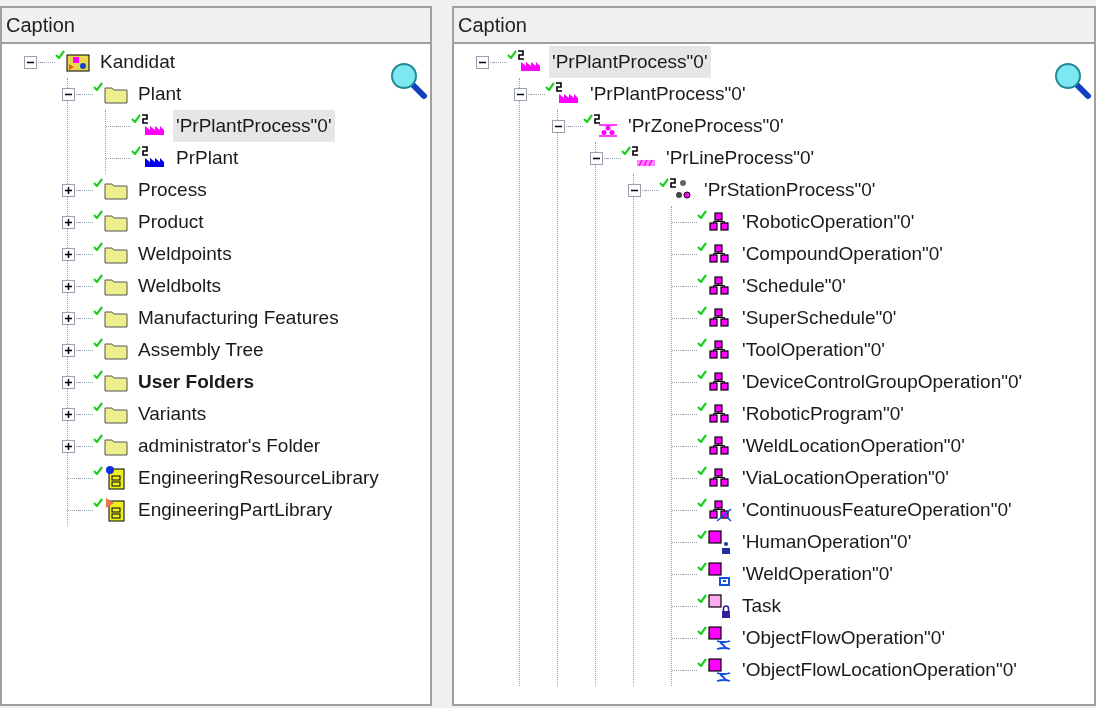 Image resolution: width=1096 pixels, height=708 pixels. I want to click on tree-item: 'Schedule"0', so click(794, 286).